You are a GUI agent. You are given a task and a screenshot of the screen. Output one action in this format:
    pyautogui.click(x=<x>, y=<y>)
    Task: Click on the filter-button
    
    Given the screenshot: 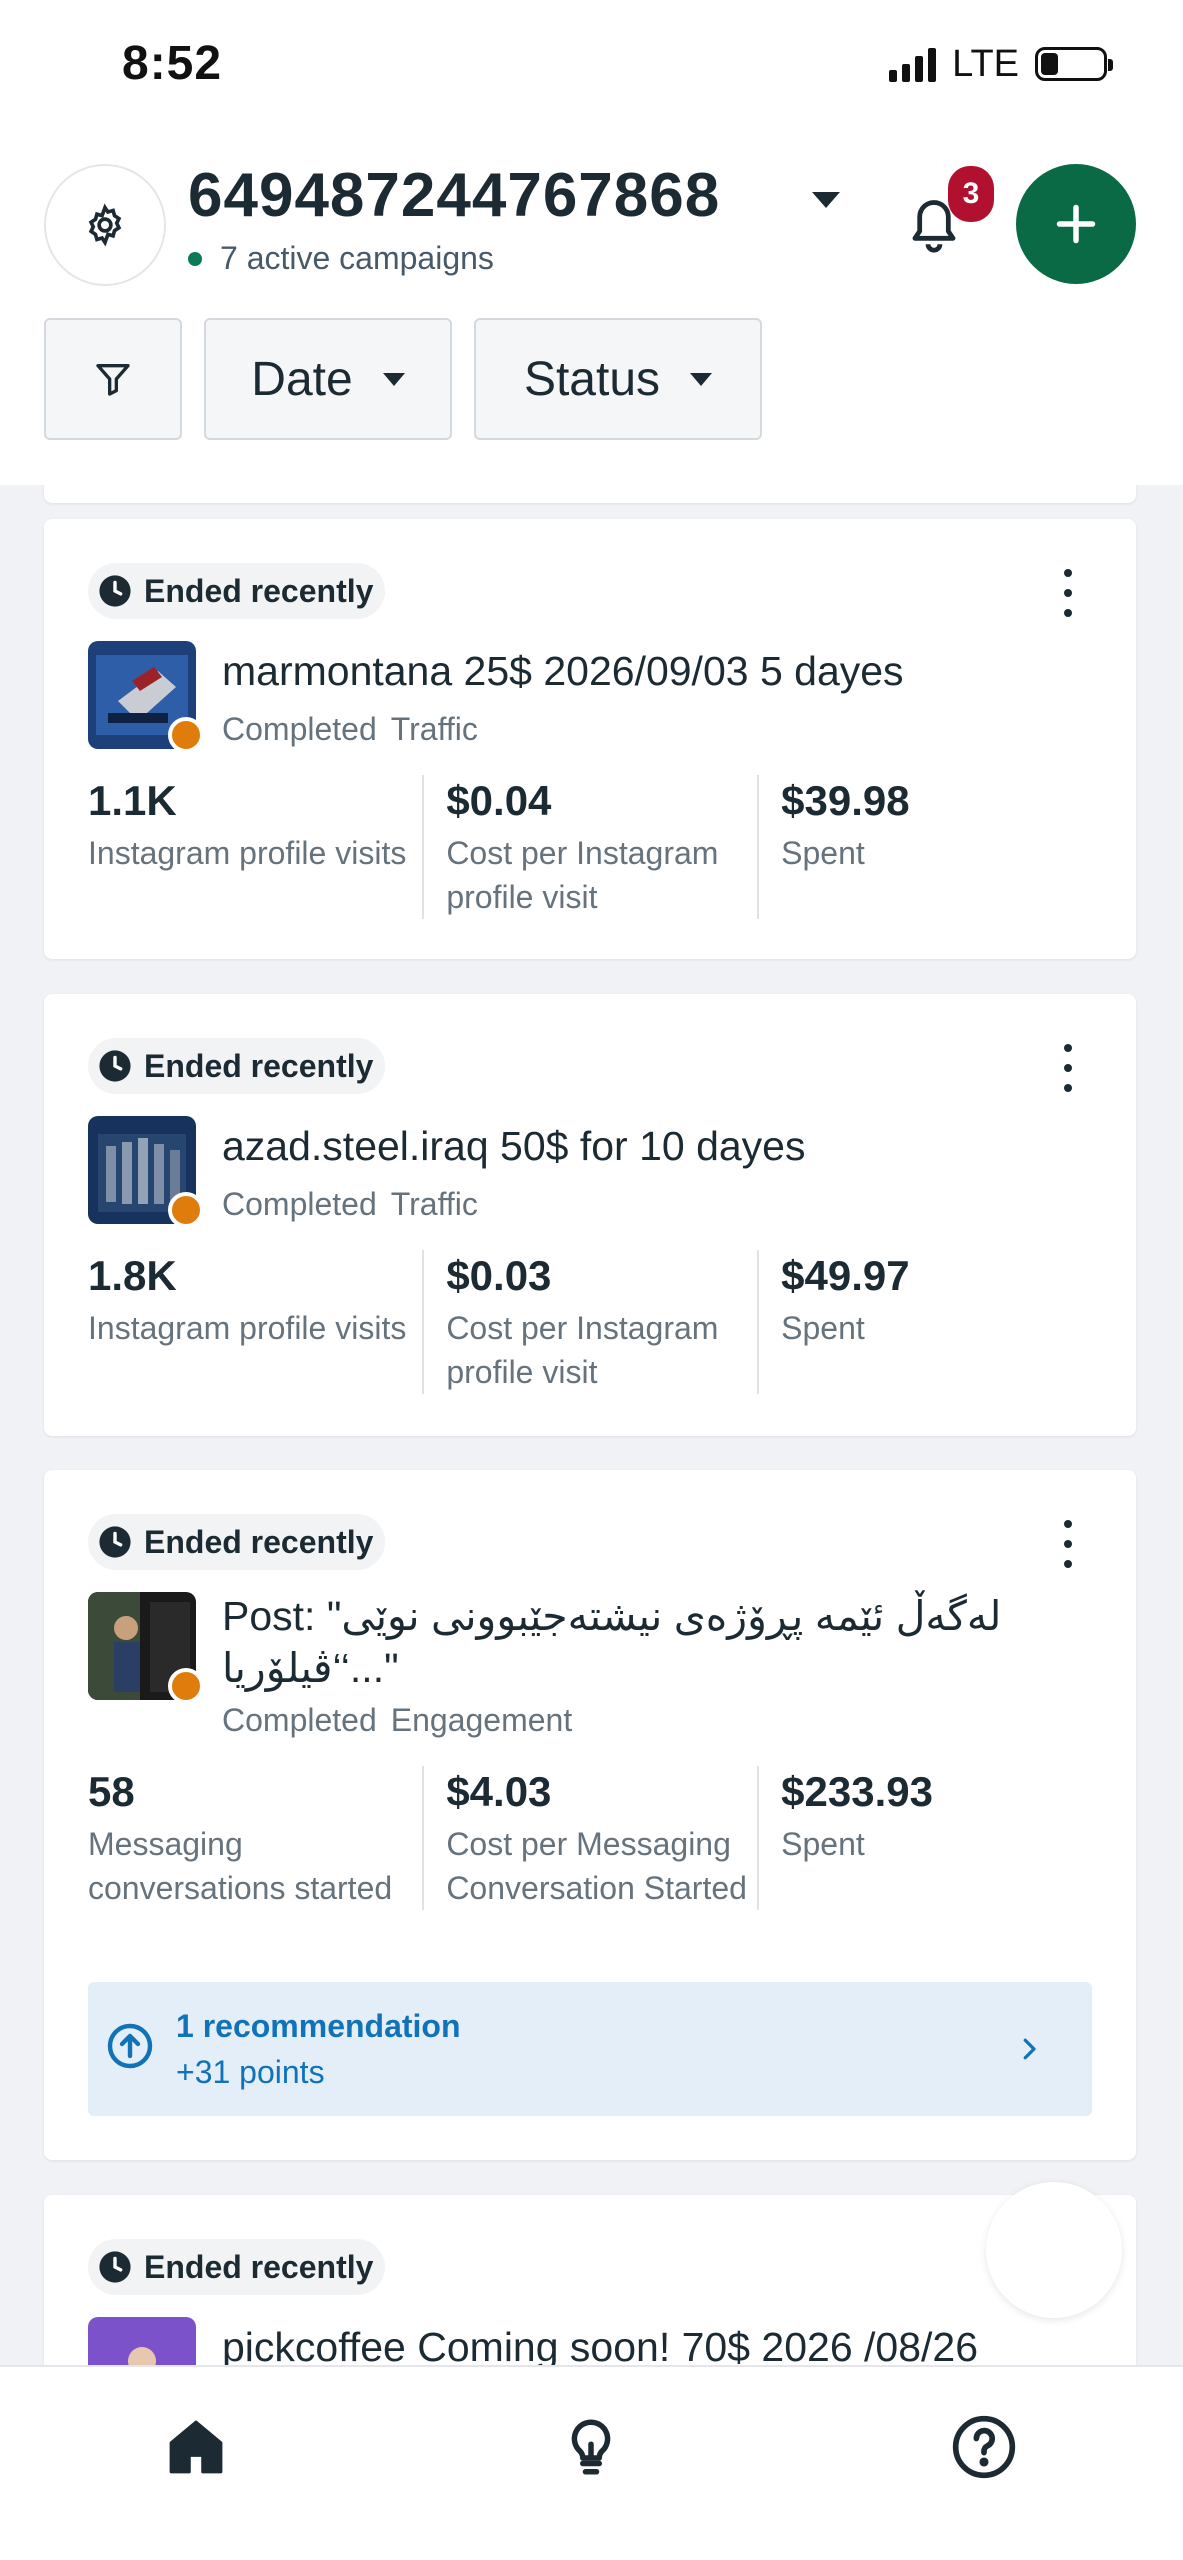 What is the action you would take?
    pyautogui.click(x=113, y=379)
    